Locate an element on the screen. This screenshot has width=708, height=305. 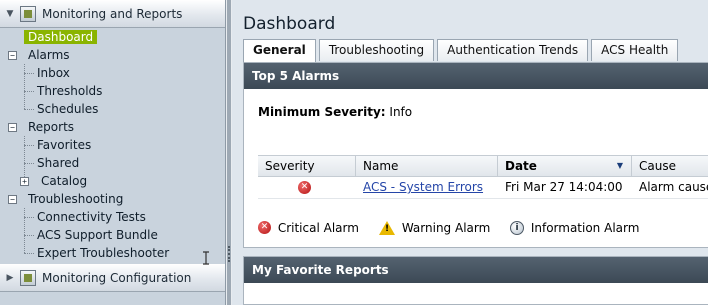
tree-item-label: Schedules is located at coordinates (68, 109).